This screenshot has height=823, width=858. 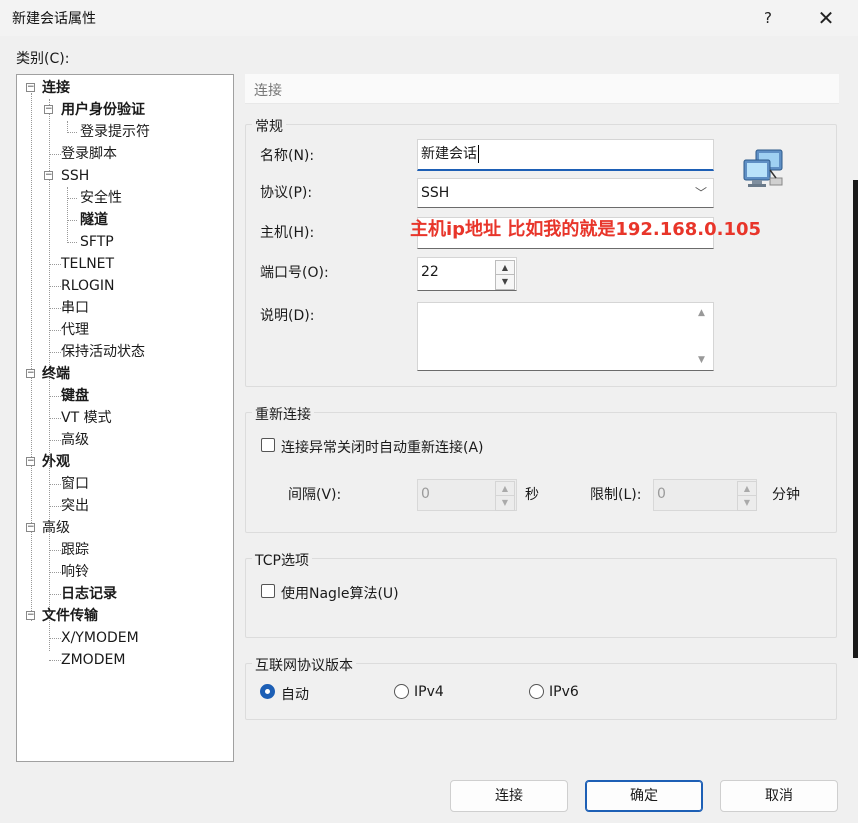 I want to click on limit-spinner: ▲ ▼, so click(x=747, y=496).